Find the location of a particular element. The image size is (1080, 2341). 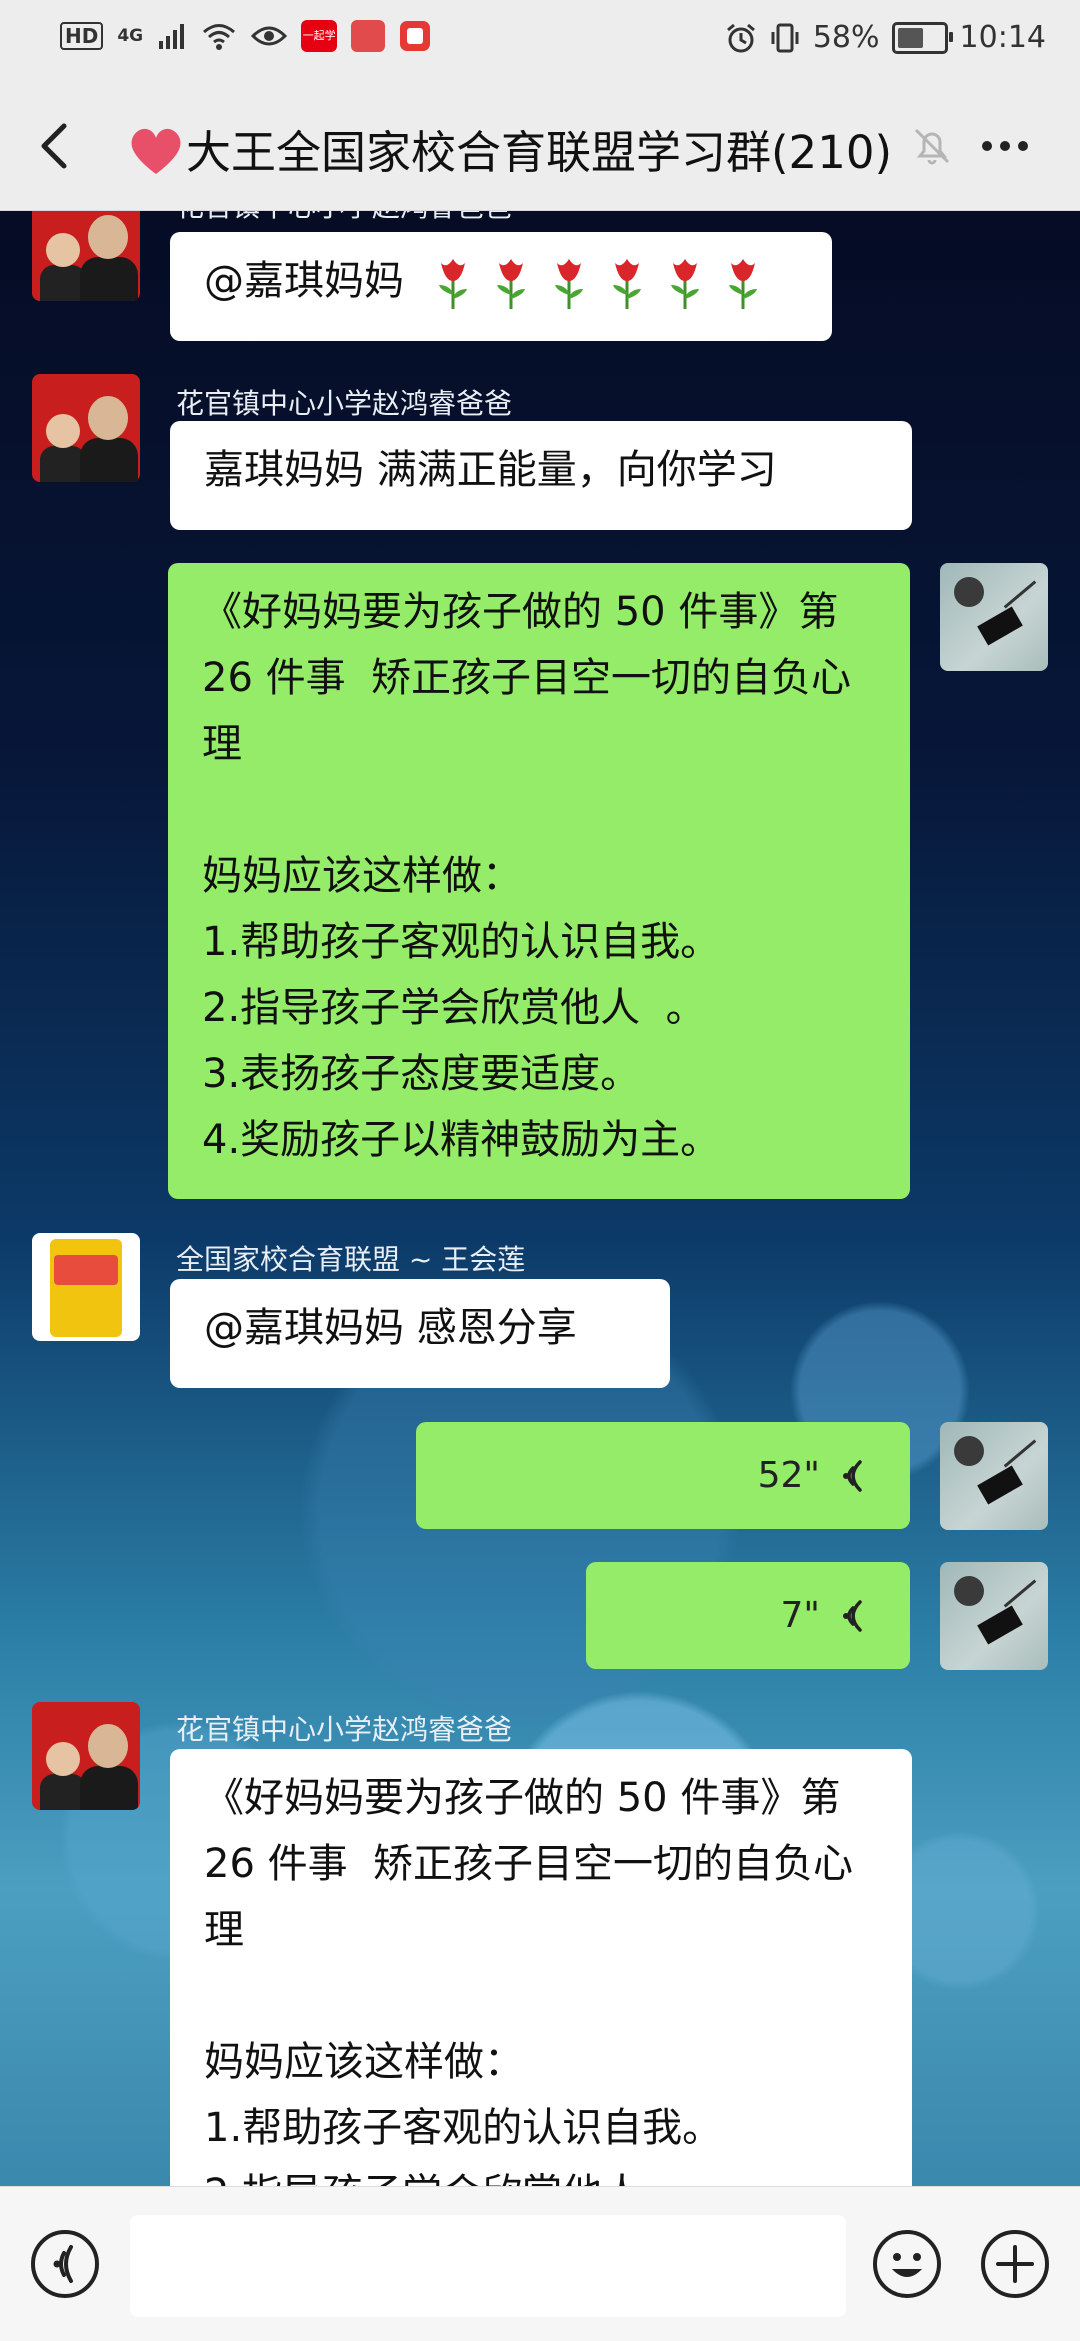

message-text: 嘉琪妈妈 满满正能量，向你学习 is located at coordinates (490, 470).